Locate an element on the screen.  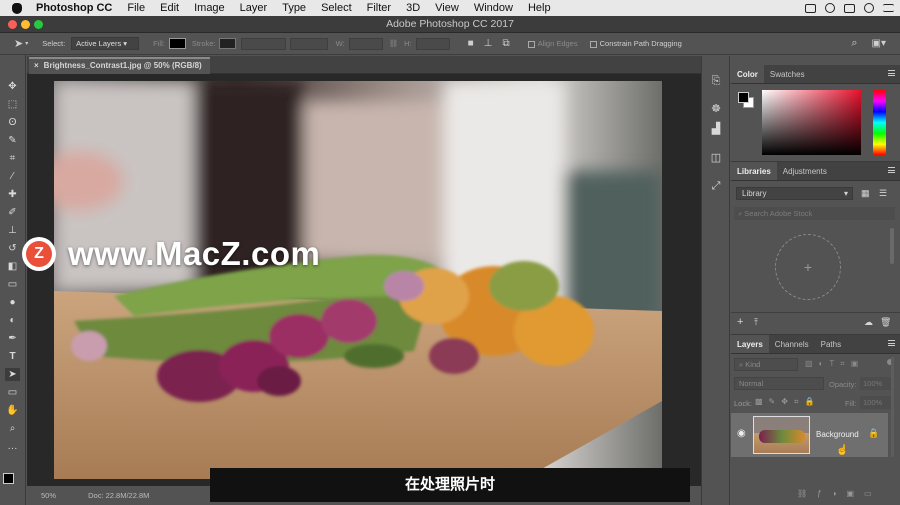
tab-channels: Channels is located at coordinates (792, 344).